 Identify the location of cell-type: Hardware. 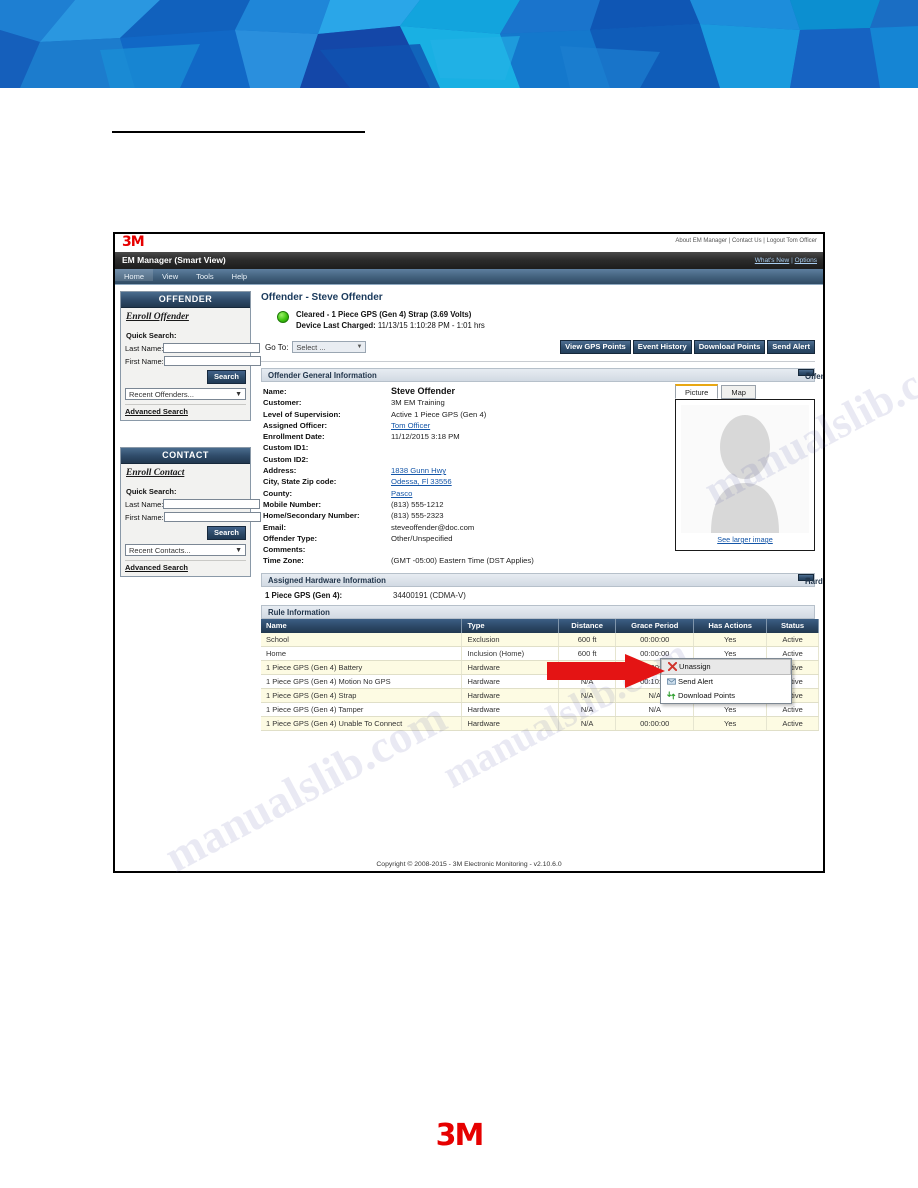
(510, 695).